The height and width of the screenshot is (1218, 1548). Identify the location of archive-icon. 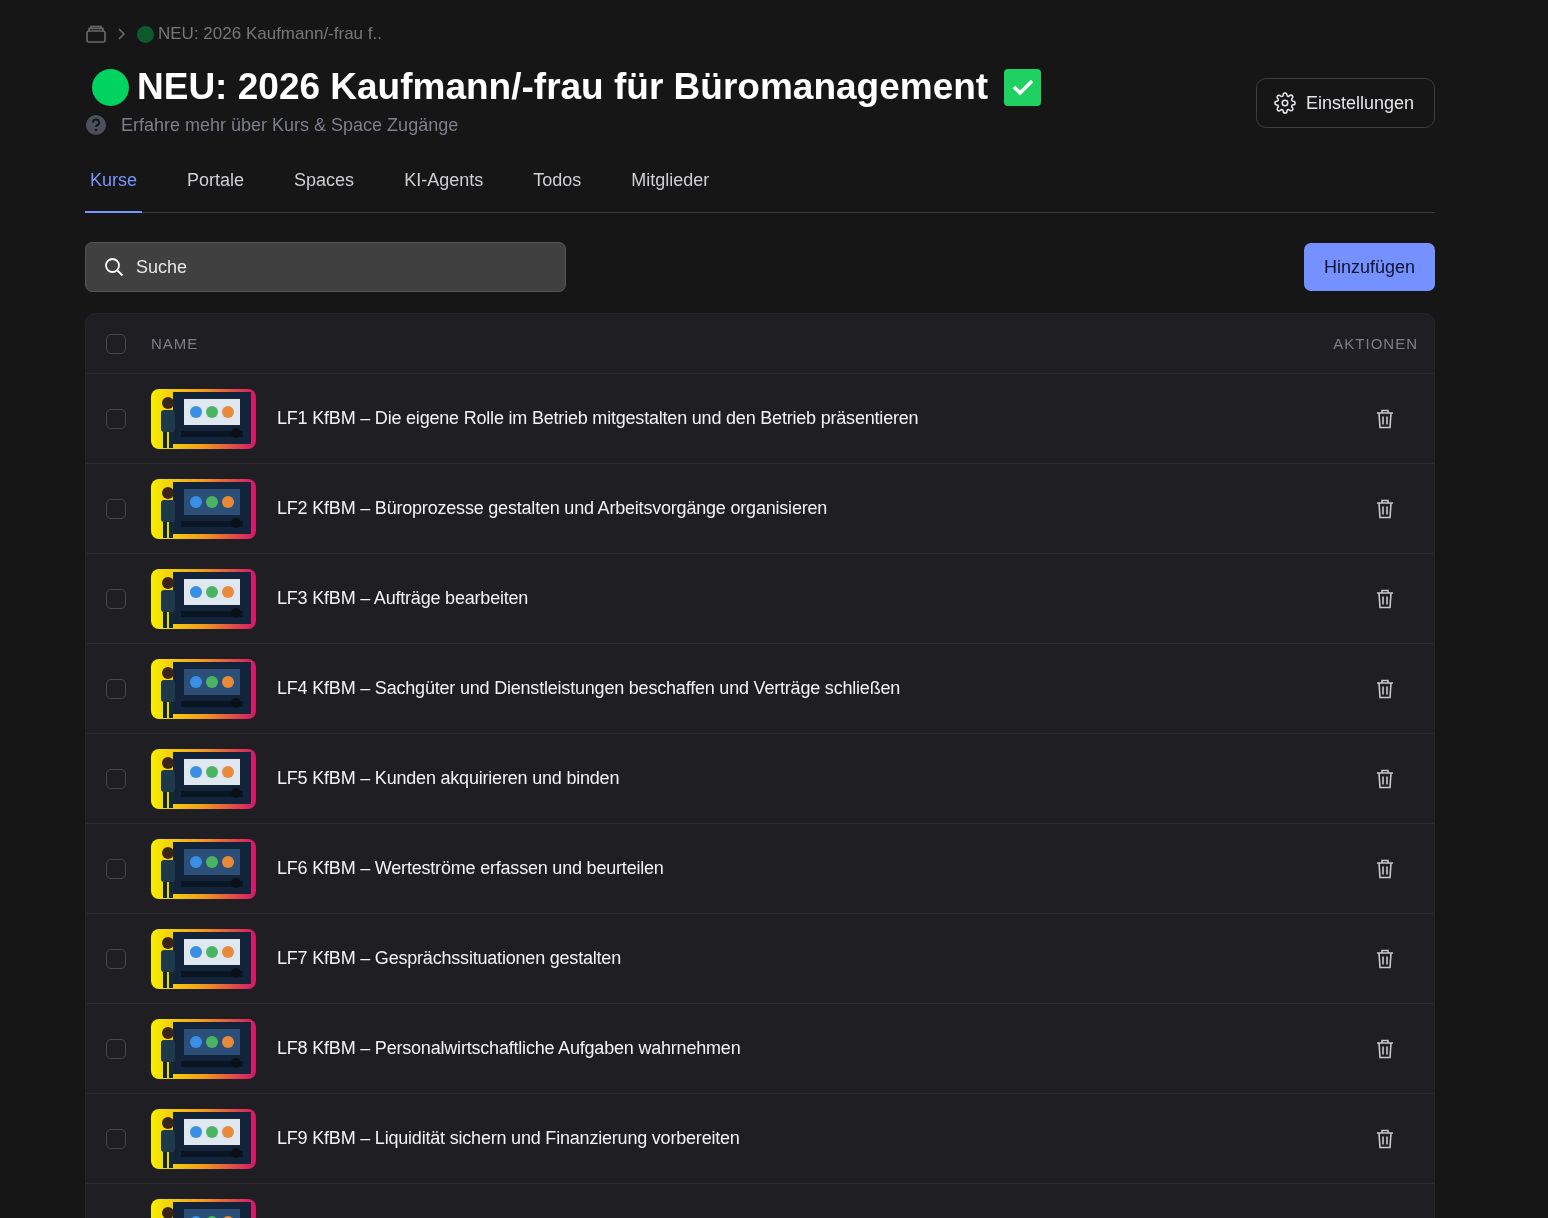
(96, 34).